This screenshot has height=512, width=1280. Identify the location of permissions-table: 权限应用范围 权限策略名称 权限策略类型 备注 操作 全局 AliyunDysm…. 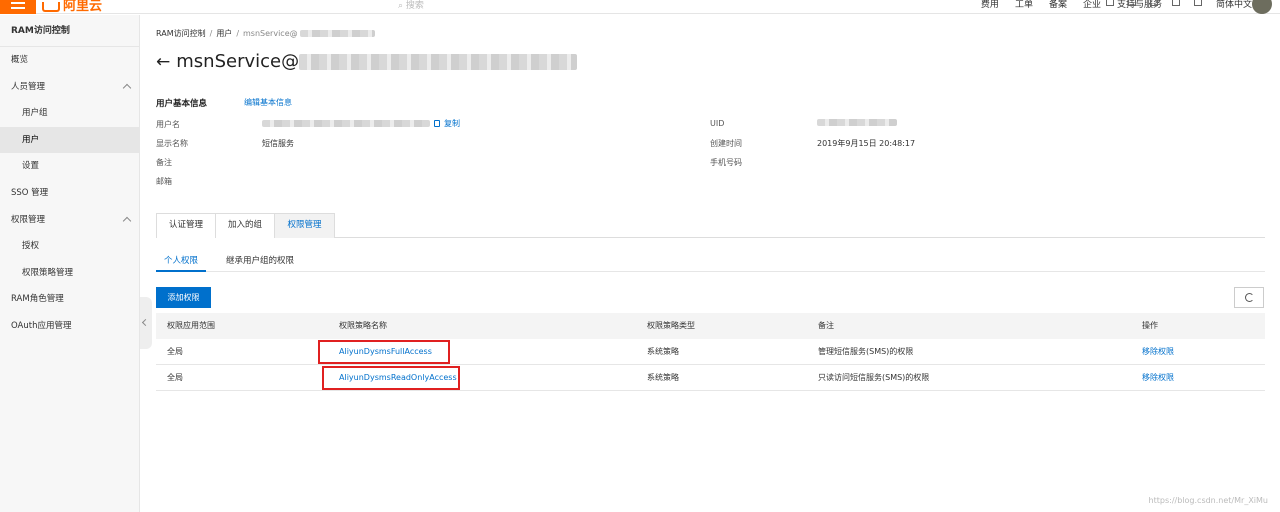
(710, 352).